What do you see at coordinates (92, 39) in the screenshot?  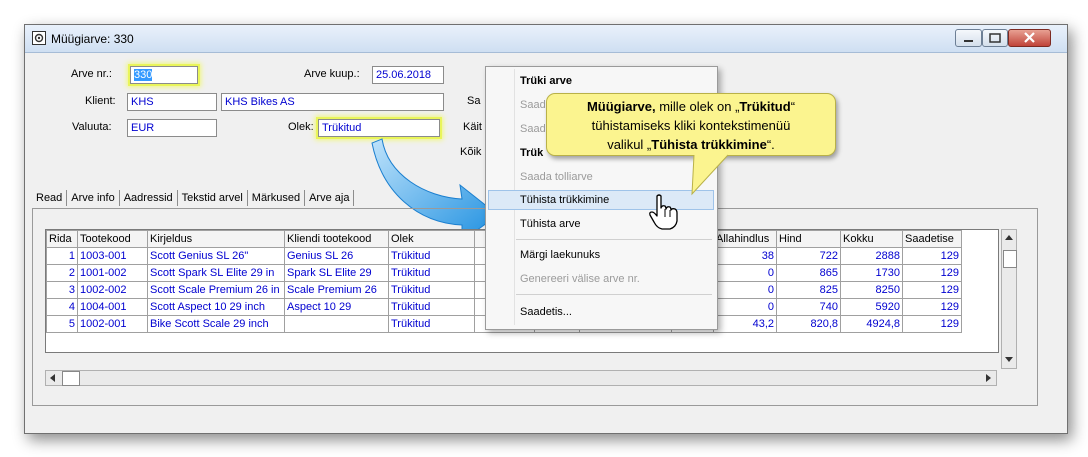 I see `window-title: Müügiarve: 330` at bounding box center [92, 39].